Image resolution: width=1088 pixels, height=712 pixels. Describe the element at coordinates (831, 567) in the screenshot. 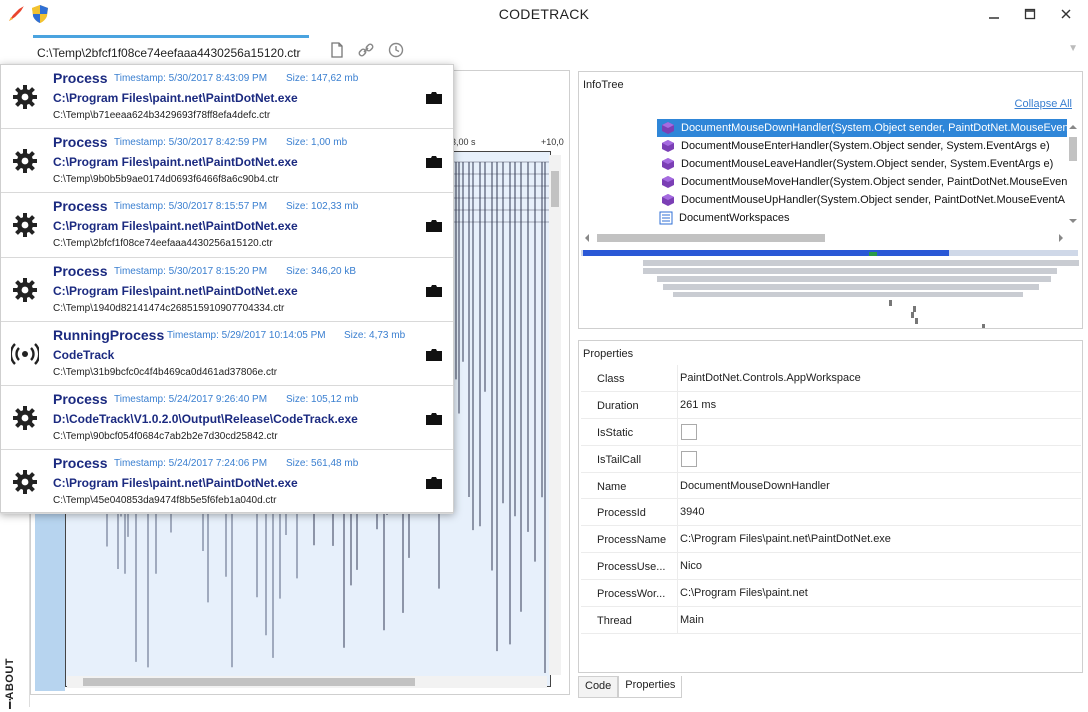

I see `property-row: ProcessUse... Nico` at that location.